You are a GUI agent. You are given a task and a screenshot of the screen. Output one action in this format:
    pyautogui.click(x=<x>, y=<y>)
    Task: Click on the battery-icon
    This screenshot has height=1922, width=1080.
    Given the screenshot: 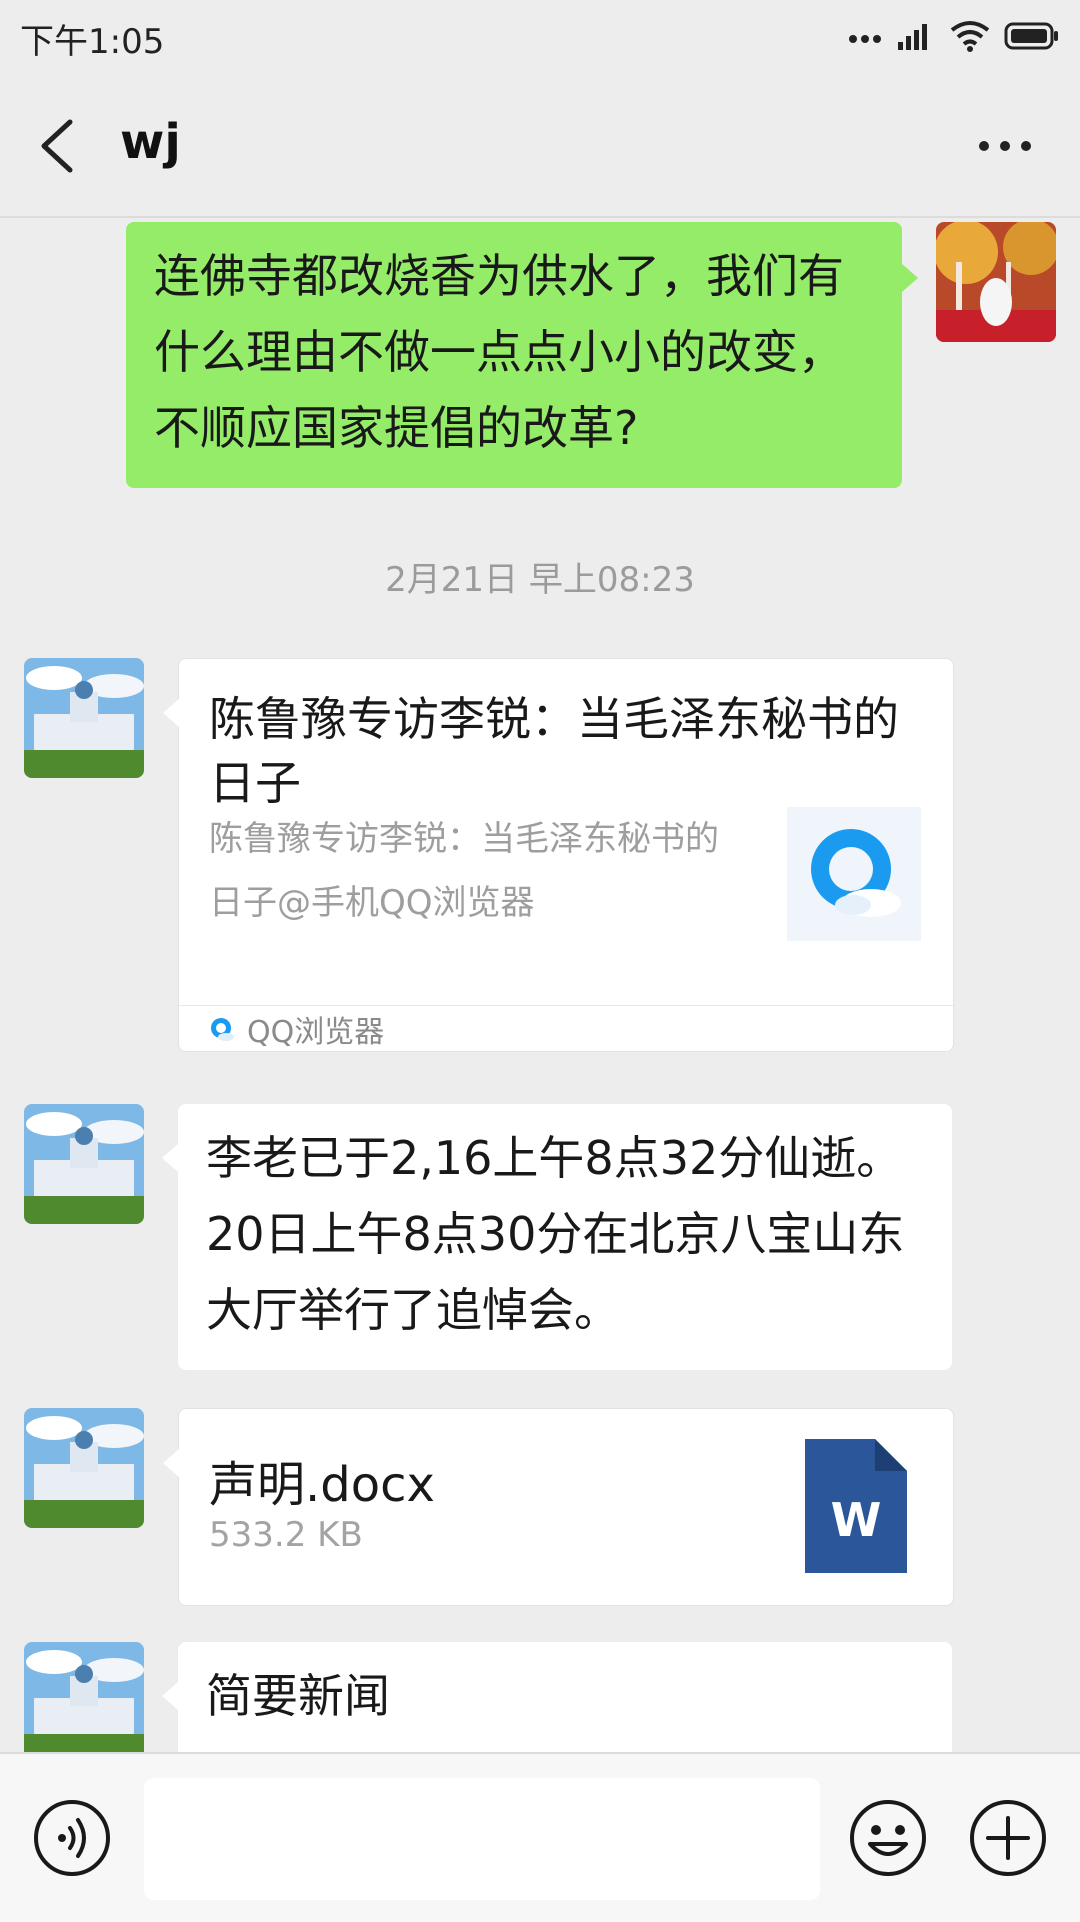 What is the action you would take?
    pyautogui.click(x=1032, y=38)
    